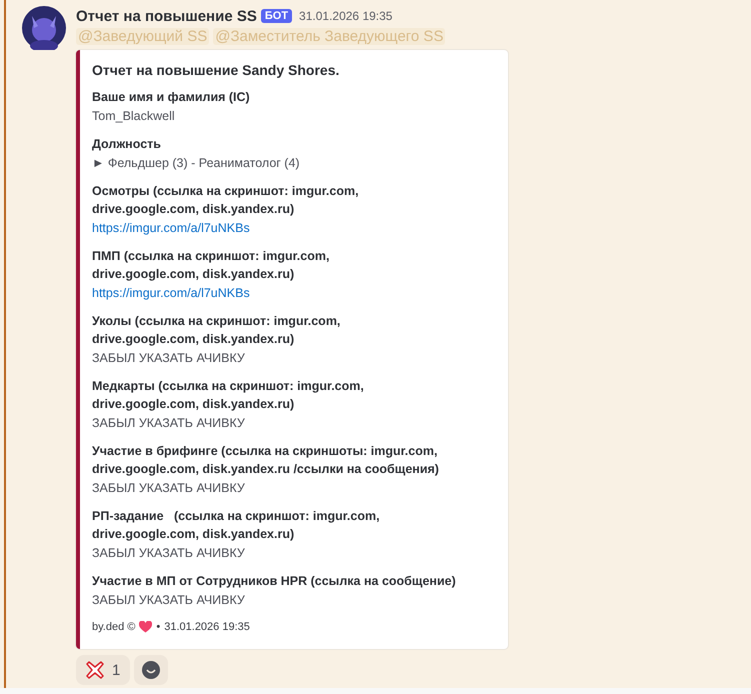 This screenshot has width=751, height=694. What do you see at coordinates (127, 144) in the screenshot?
I see `field-name: Должность` at bounding box center [127, 144].